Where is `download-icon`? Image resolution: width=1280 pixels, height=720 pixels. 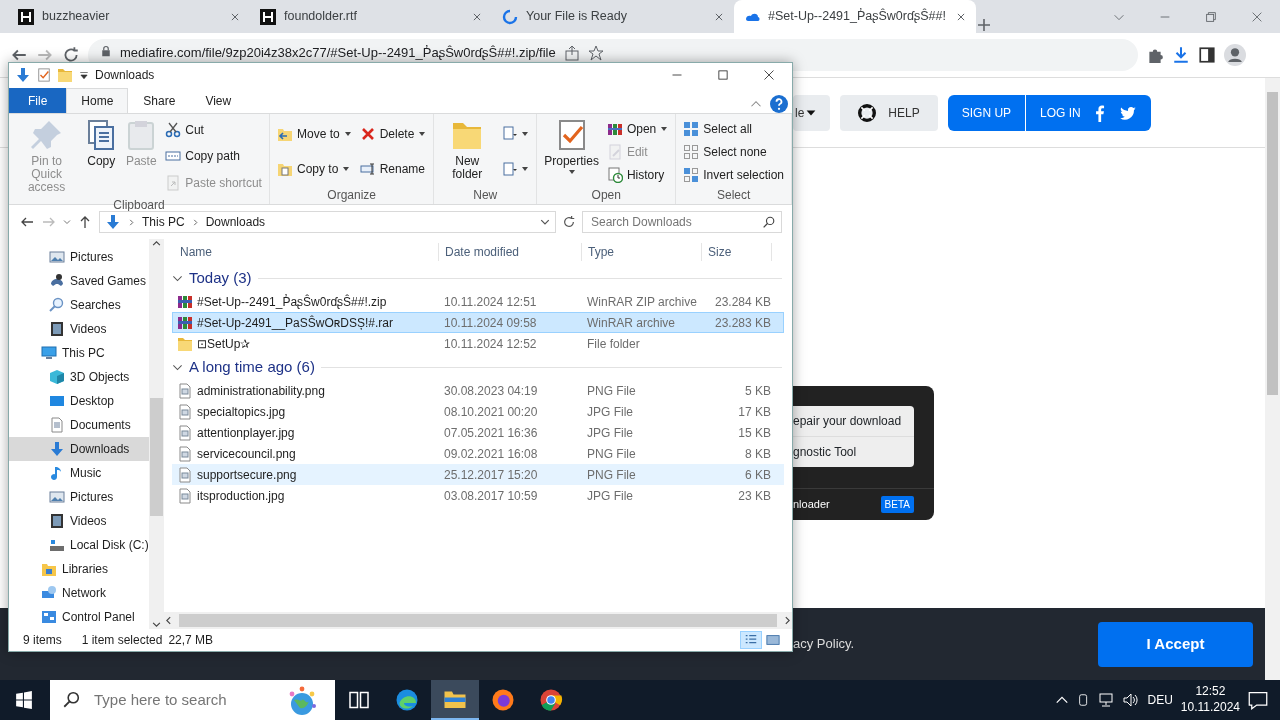
download-icon is located at coordinates (1181, 55).